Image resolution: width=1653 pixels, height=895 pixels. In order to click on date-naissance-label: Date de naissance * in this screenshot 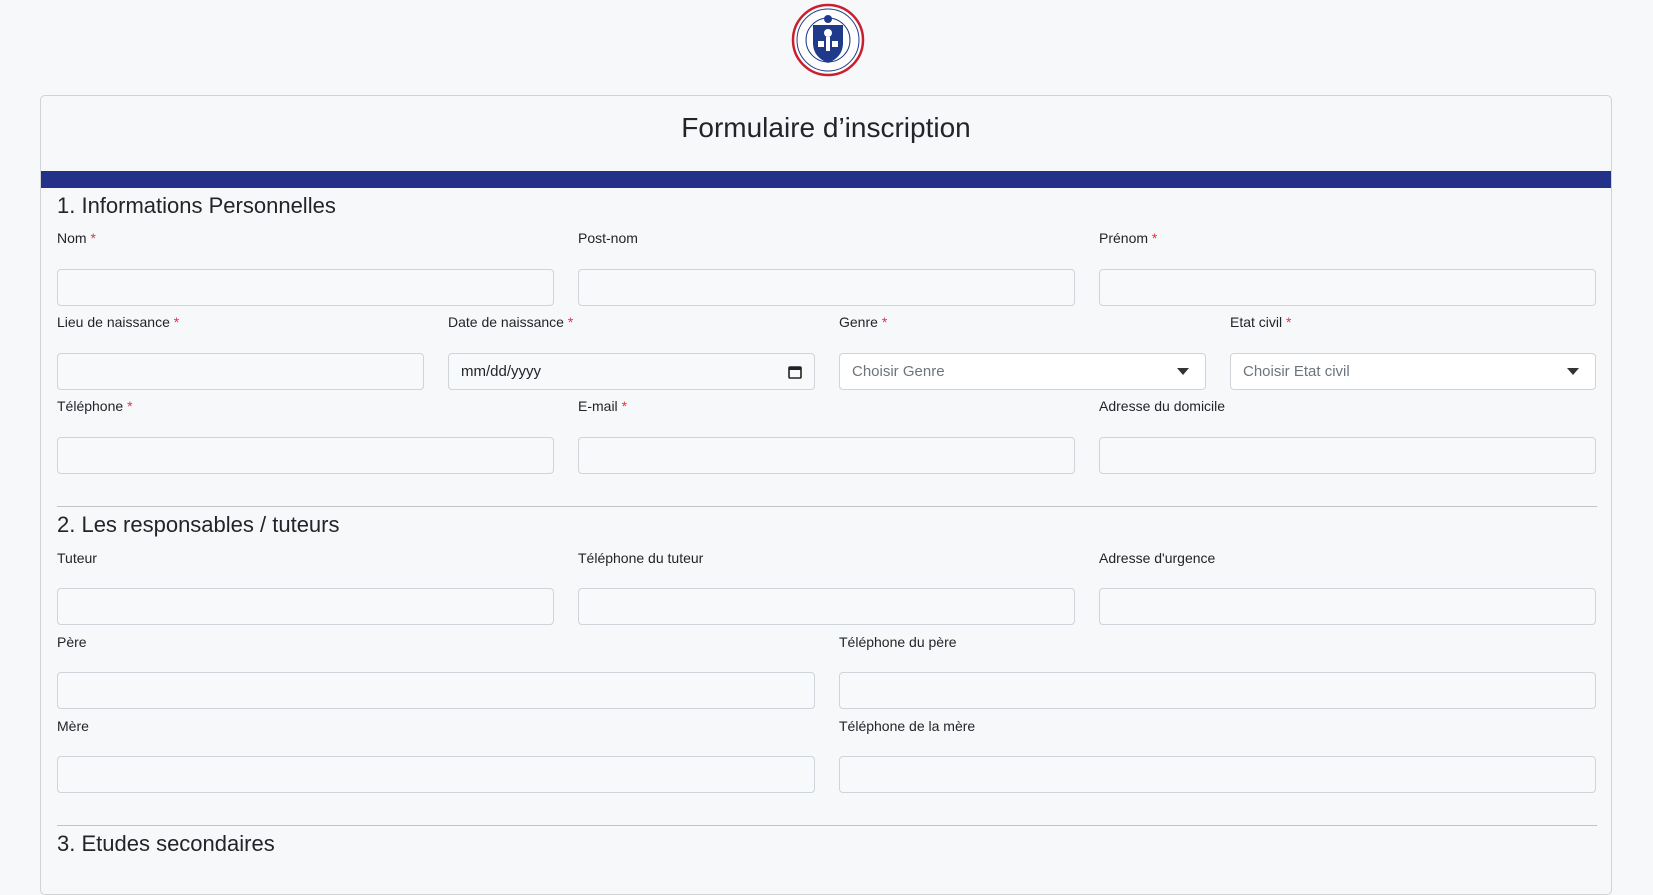, I will do `click(511, 322)`.